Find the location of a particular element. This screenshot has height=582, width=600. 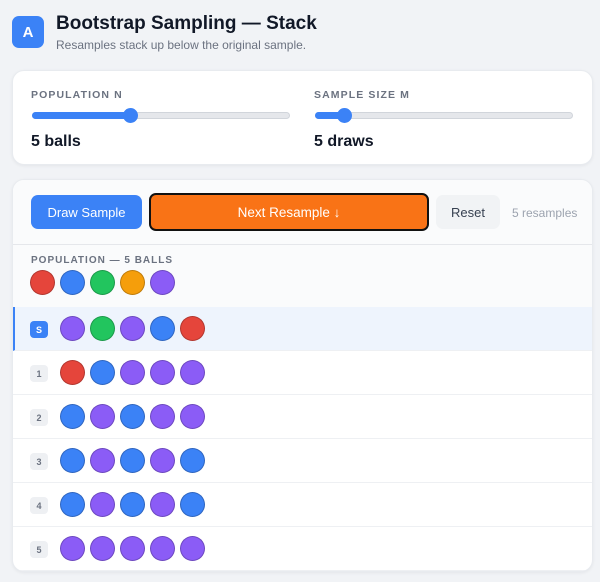

population-label: POPULATION N is located at coordinates (77, 95).